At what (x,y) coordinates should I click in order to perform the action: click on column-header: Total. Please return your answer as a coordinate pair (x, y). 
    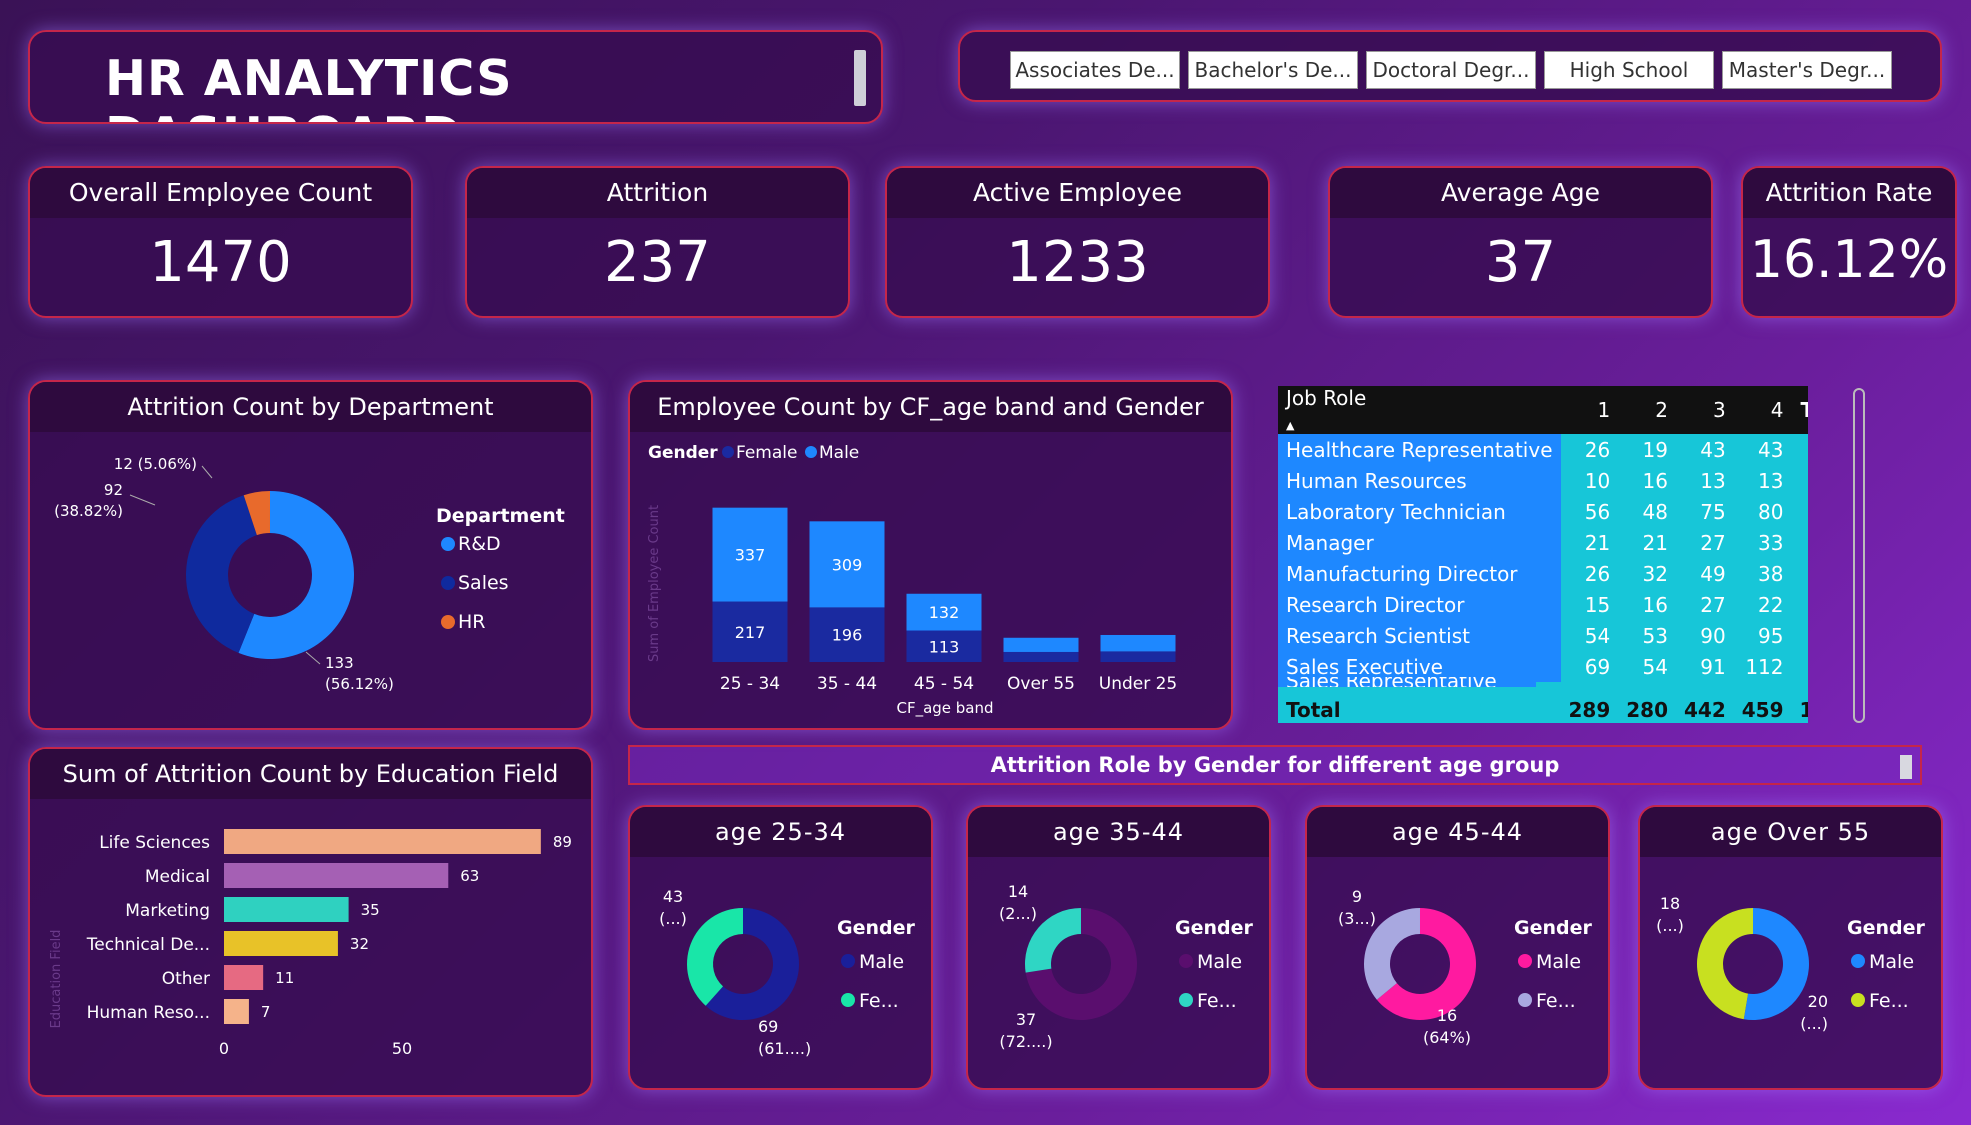
    Looking at the image, I should click on (1799, 410).